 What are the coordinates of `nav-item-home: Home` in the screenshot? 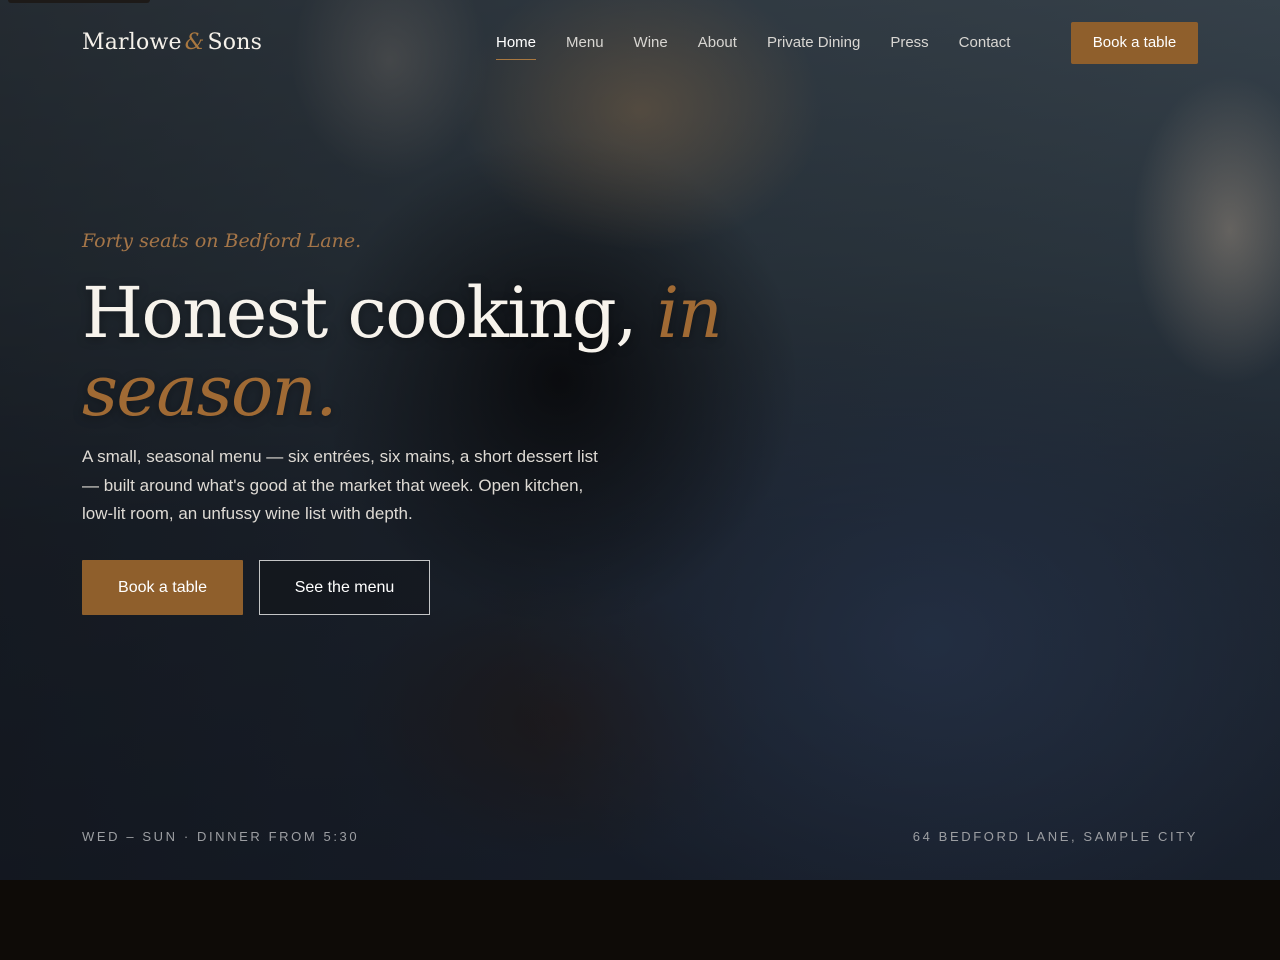 It's located at (516, 45).